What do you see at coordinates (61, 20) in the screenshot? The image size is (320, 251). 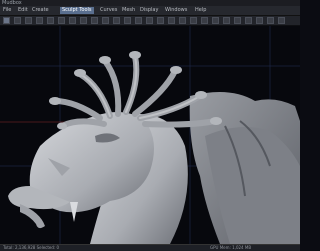 I see `foamy-icon` at bounding box center [61, 20].